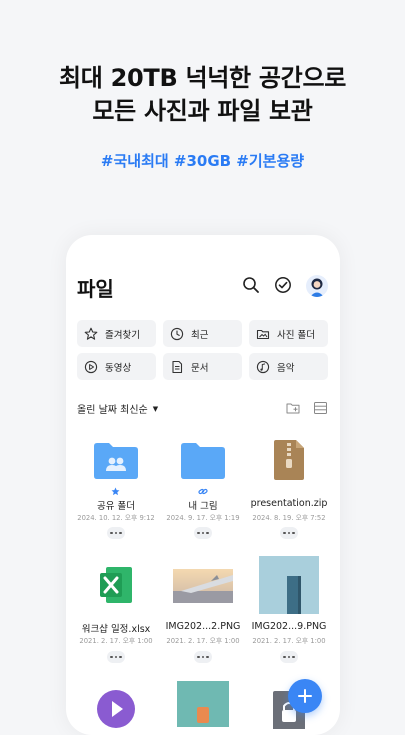  Describe the element at coordinates (155, 408) in the screenshot. I see `caret-down-icon: ▼` at that location.